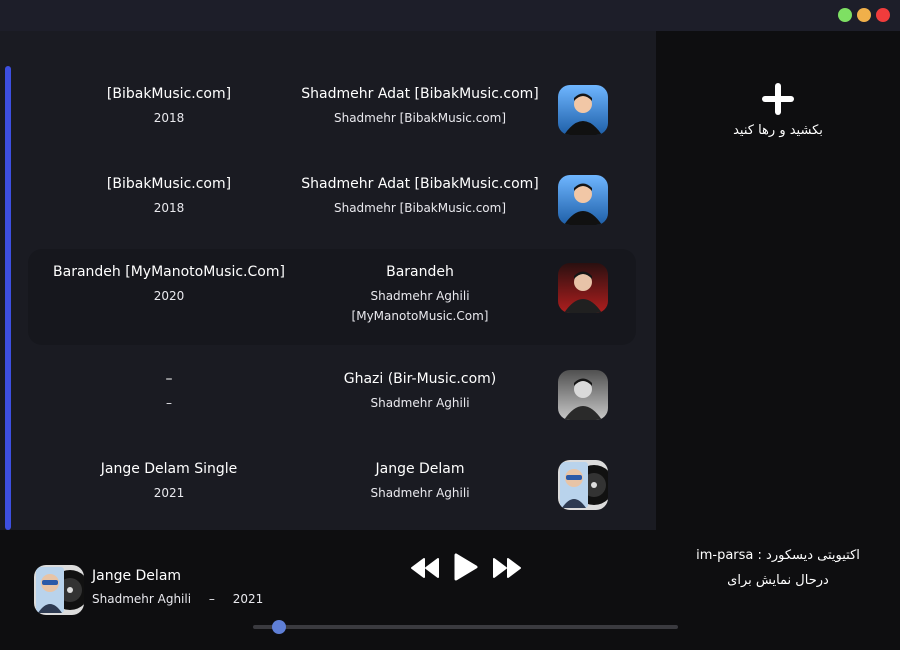  Describe the element at coordinates (778, 130) in the screenshot. I see `dropzone-label: بکشید و رها کنید` at that location.